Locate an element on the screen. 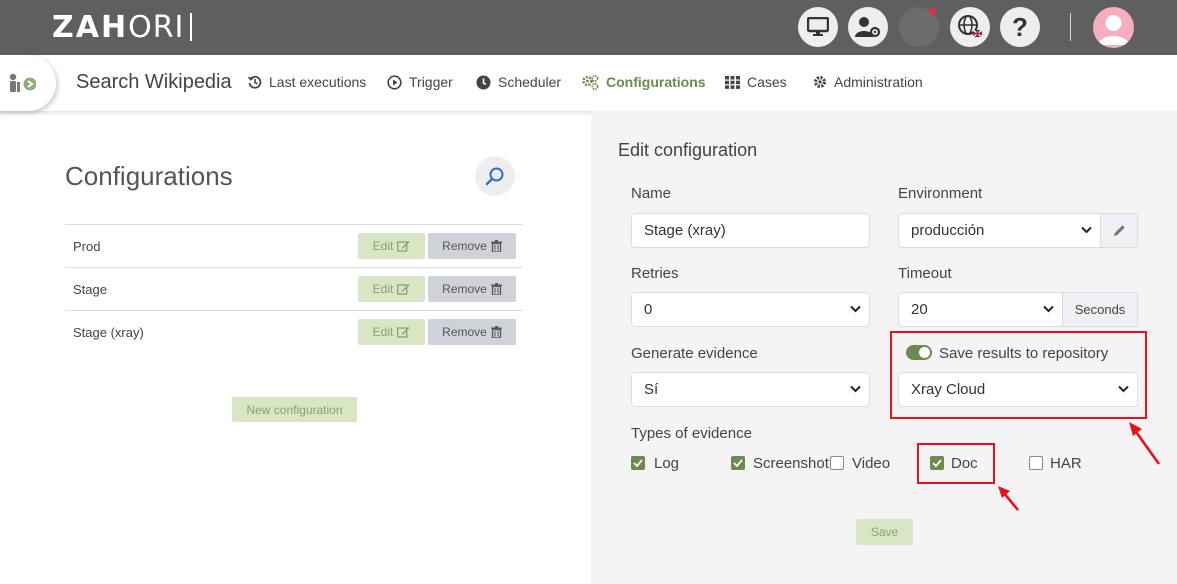 The height and width of the screenshot is (584, 1177). pencil-icon is located at coordinates (1119, 230).